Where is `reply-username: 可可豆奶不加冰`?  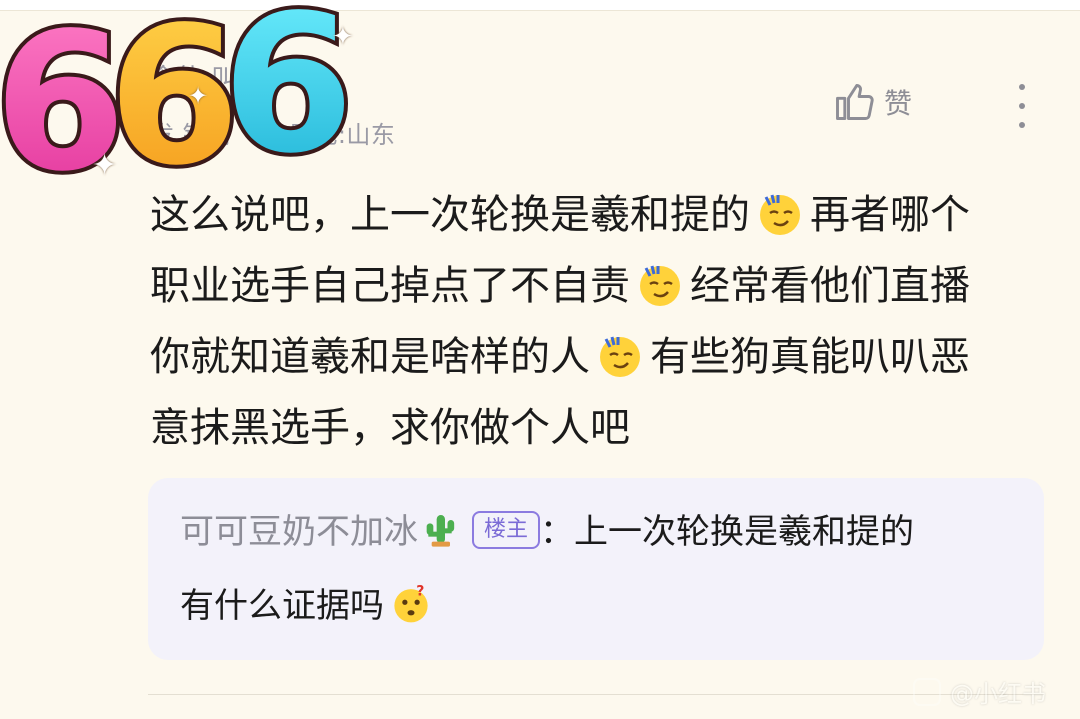
reply-username: 可可豆奶不加冰 is located at coordinates (299, 532).